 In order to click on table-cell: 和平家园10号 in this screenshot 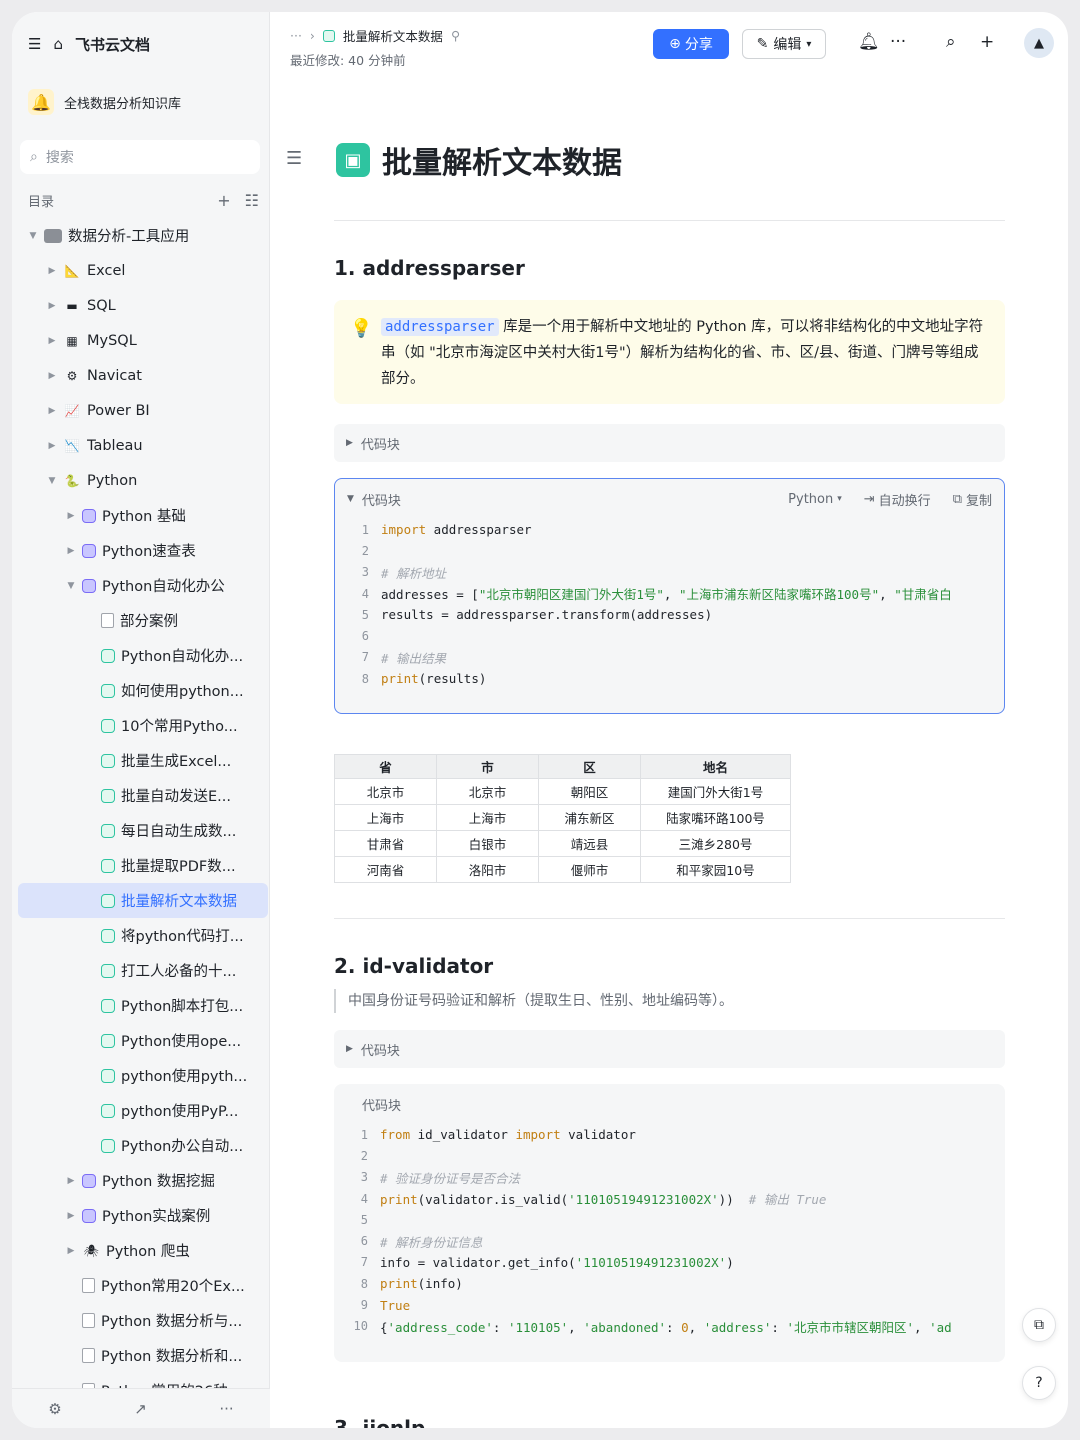, I will do `click(715, 869)`.